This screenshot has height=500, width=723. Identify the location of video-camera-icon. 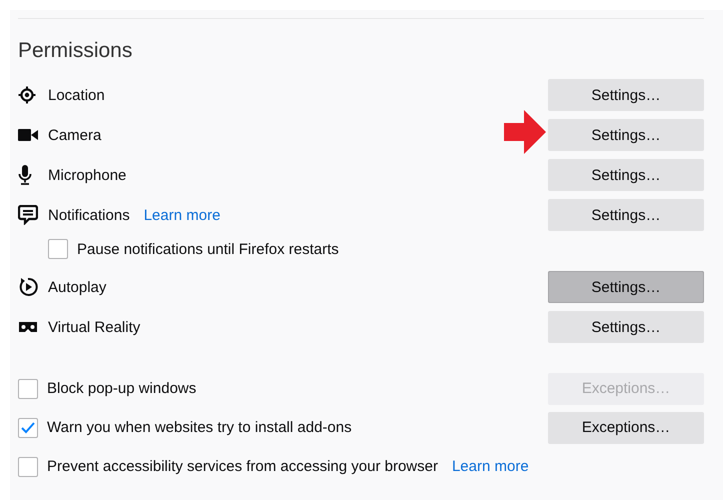
(28, 135).